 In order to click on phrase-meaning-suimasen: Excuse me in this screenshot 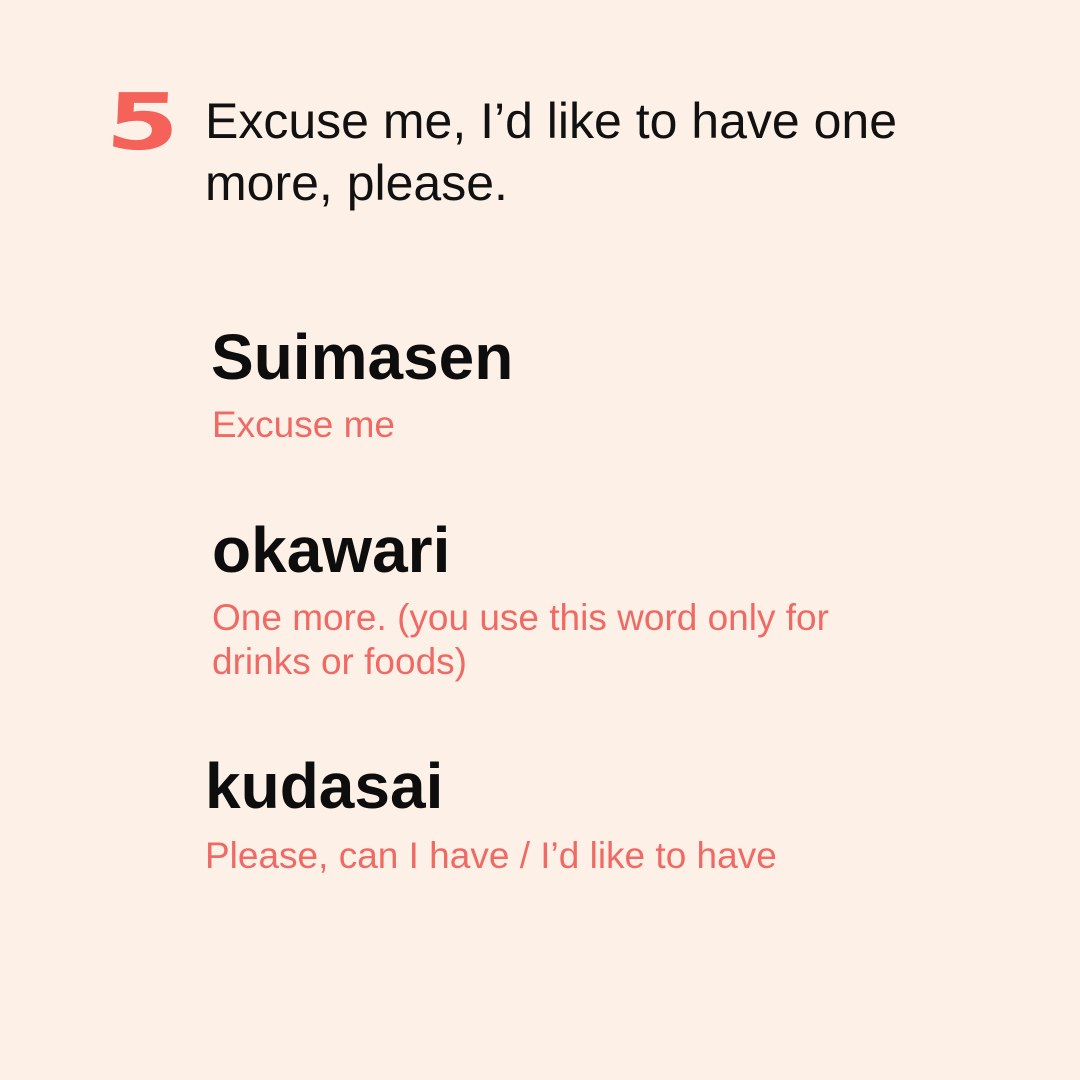, I will do `click(304, 424)`.